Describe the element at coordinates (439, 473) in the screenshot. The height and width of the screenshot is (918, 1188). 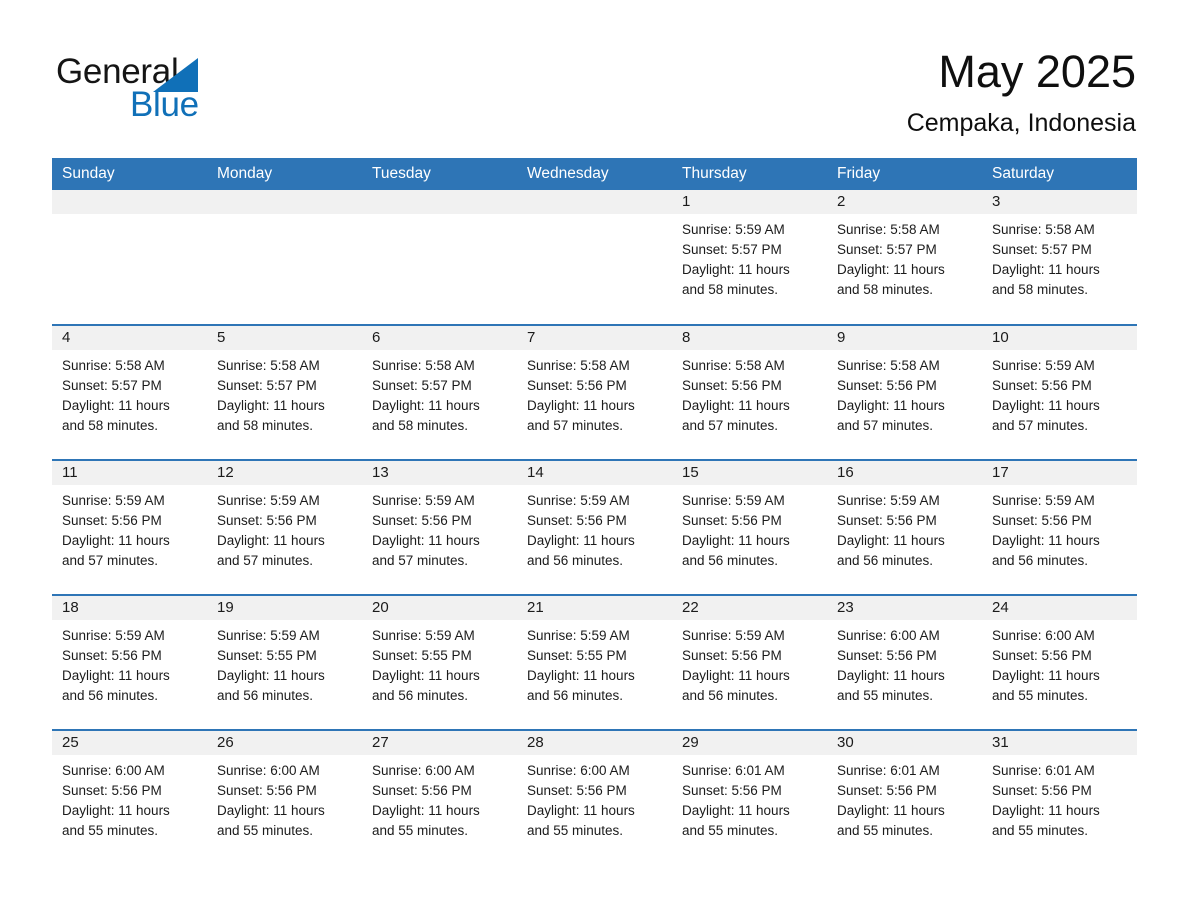
I see `day-number: 13` at that location.